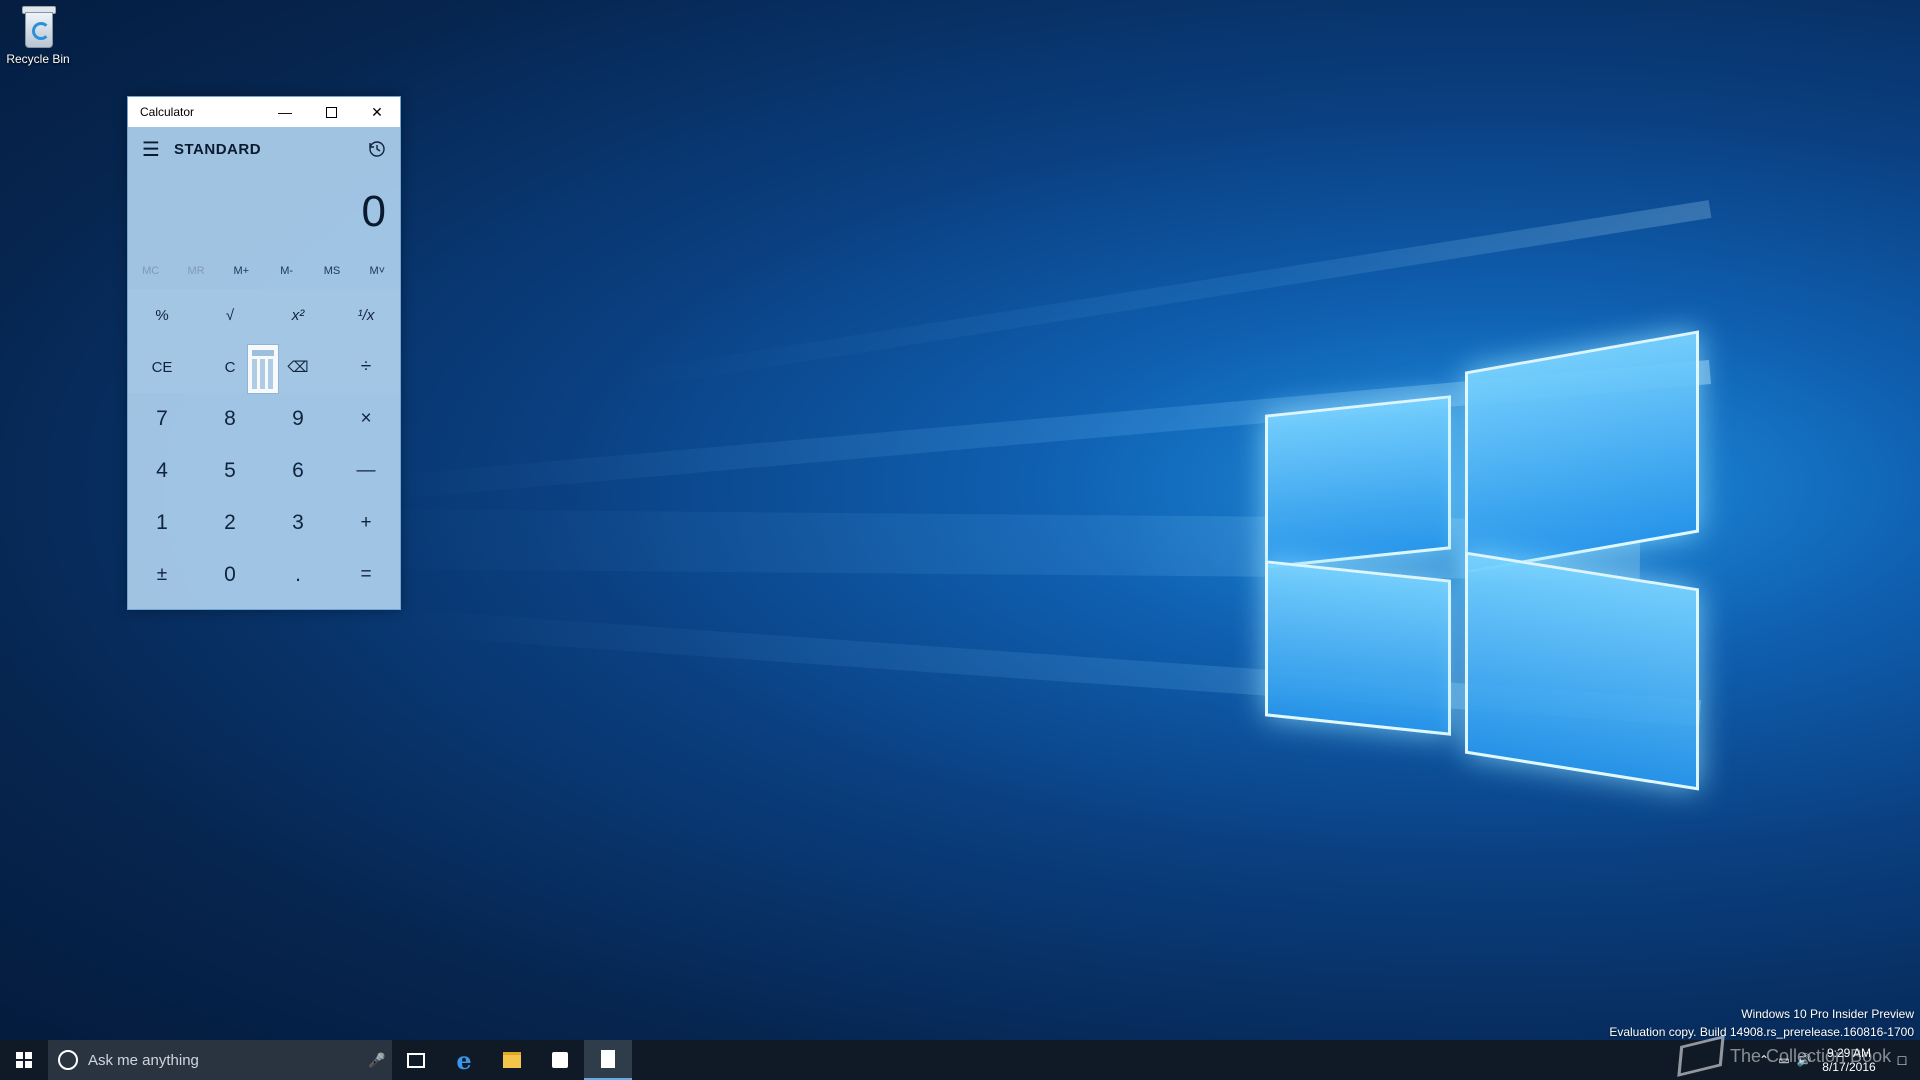 The width and height of the screenshot is (1920, 1080). I want to click on memory-subtract-button: M-, so click(286, 271).